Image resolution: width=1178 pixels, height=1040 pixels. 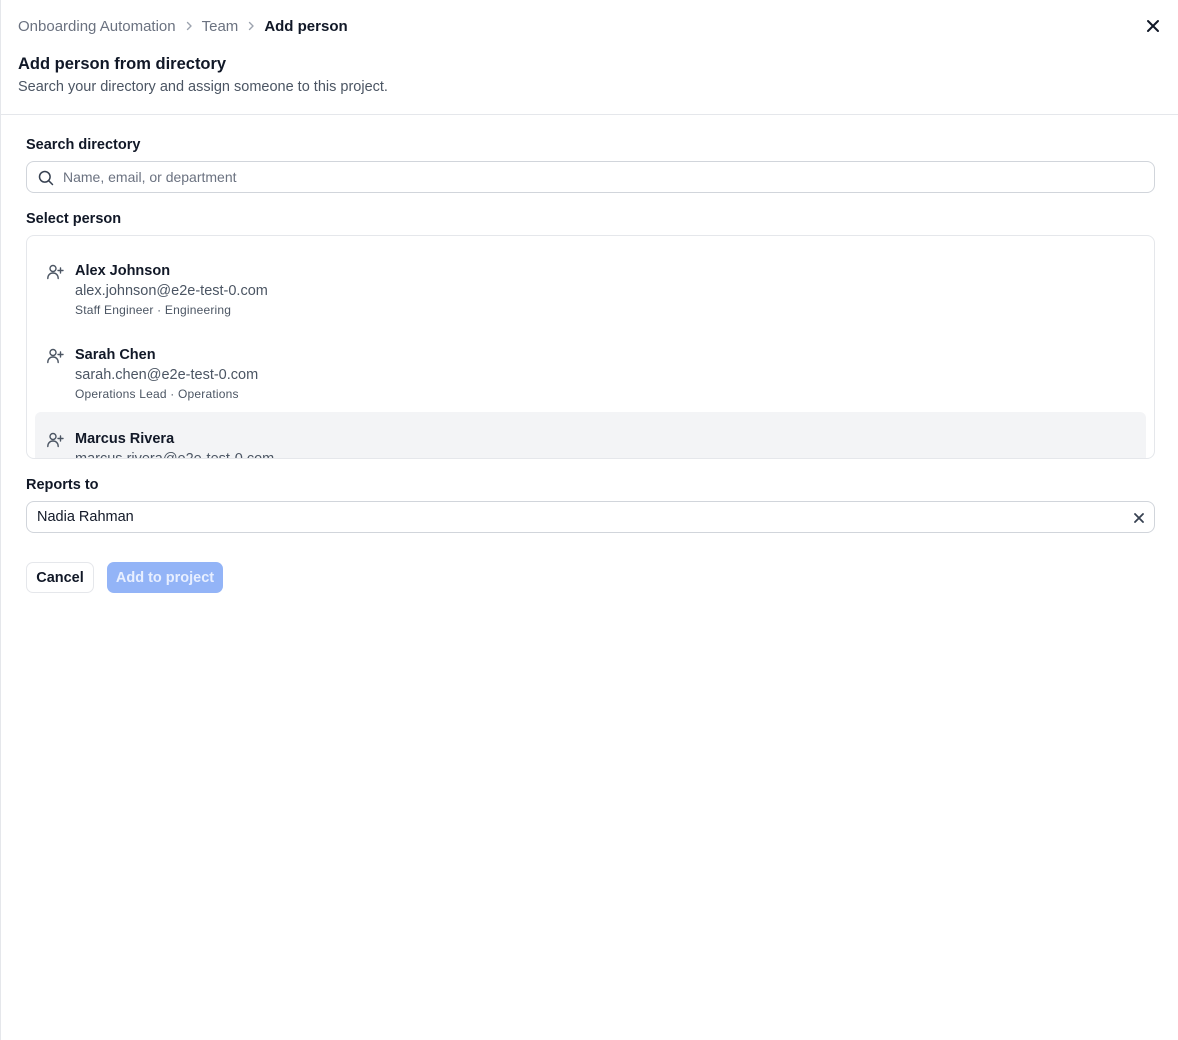 What do you see at coordinates (125, 439) in the screenshot?
I see `person-name: Marcus Rivera` at bounding box center [125, 439].